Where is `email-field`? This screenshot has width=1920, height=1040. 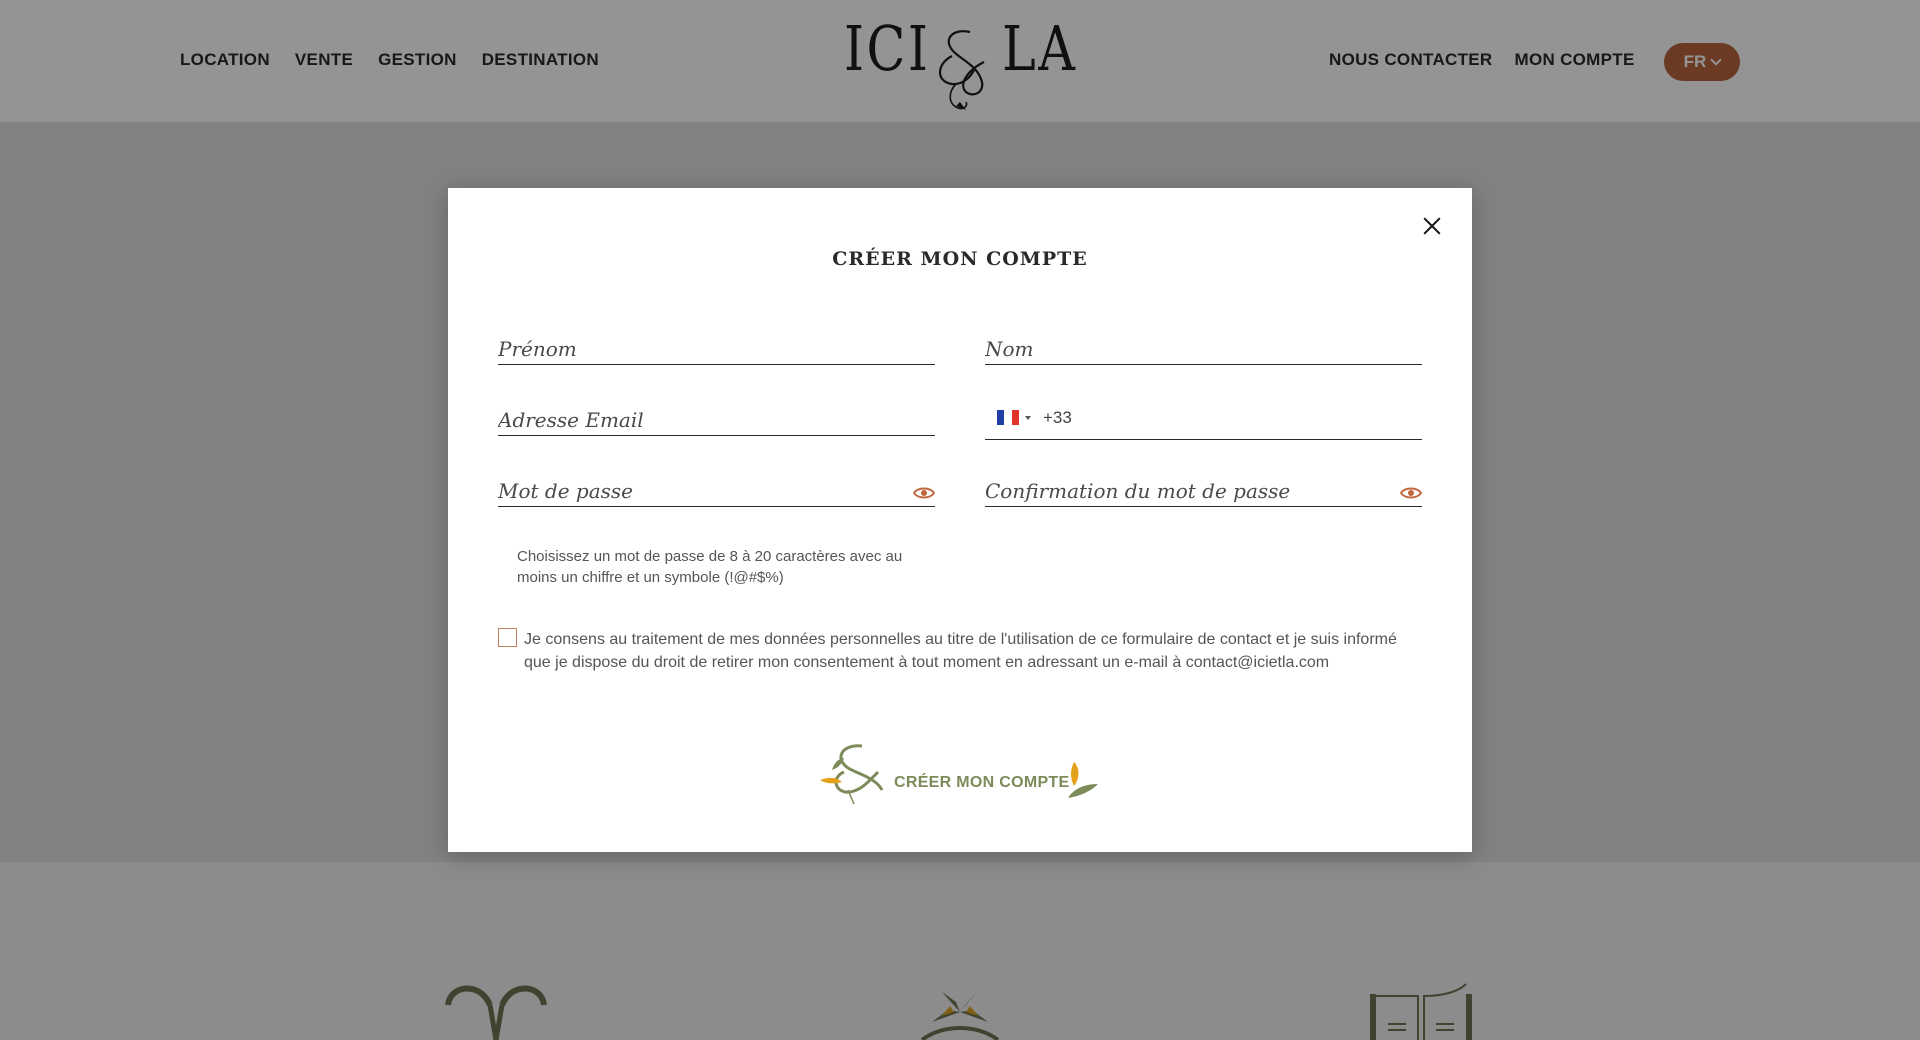
email-field is located at coordinates (716, 415).